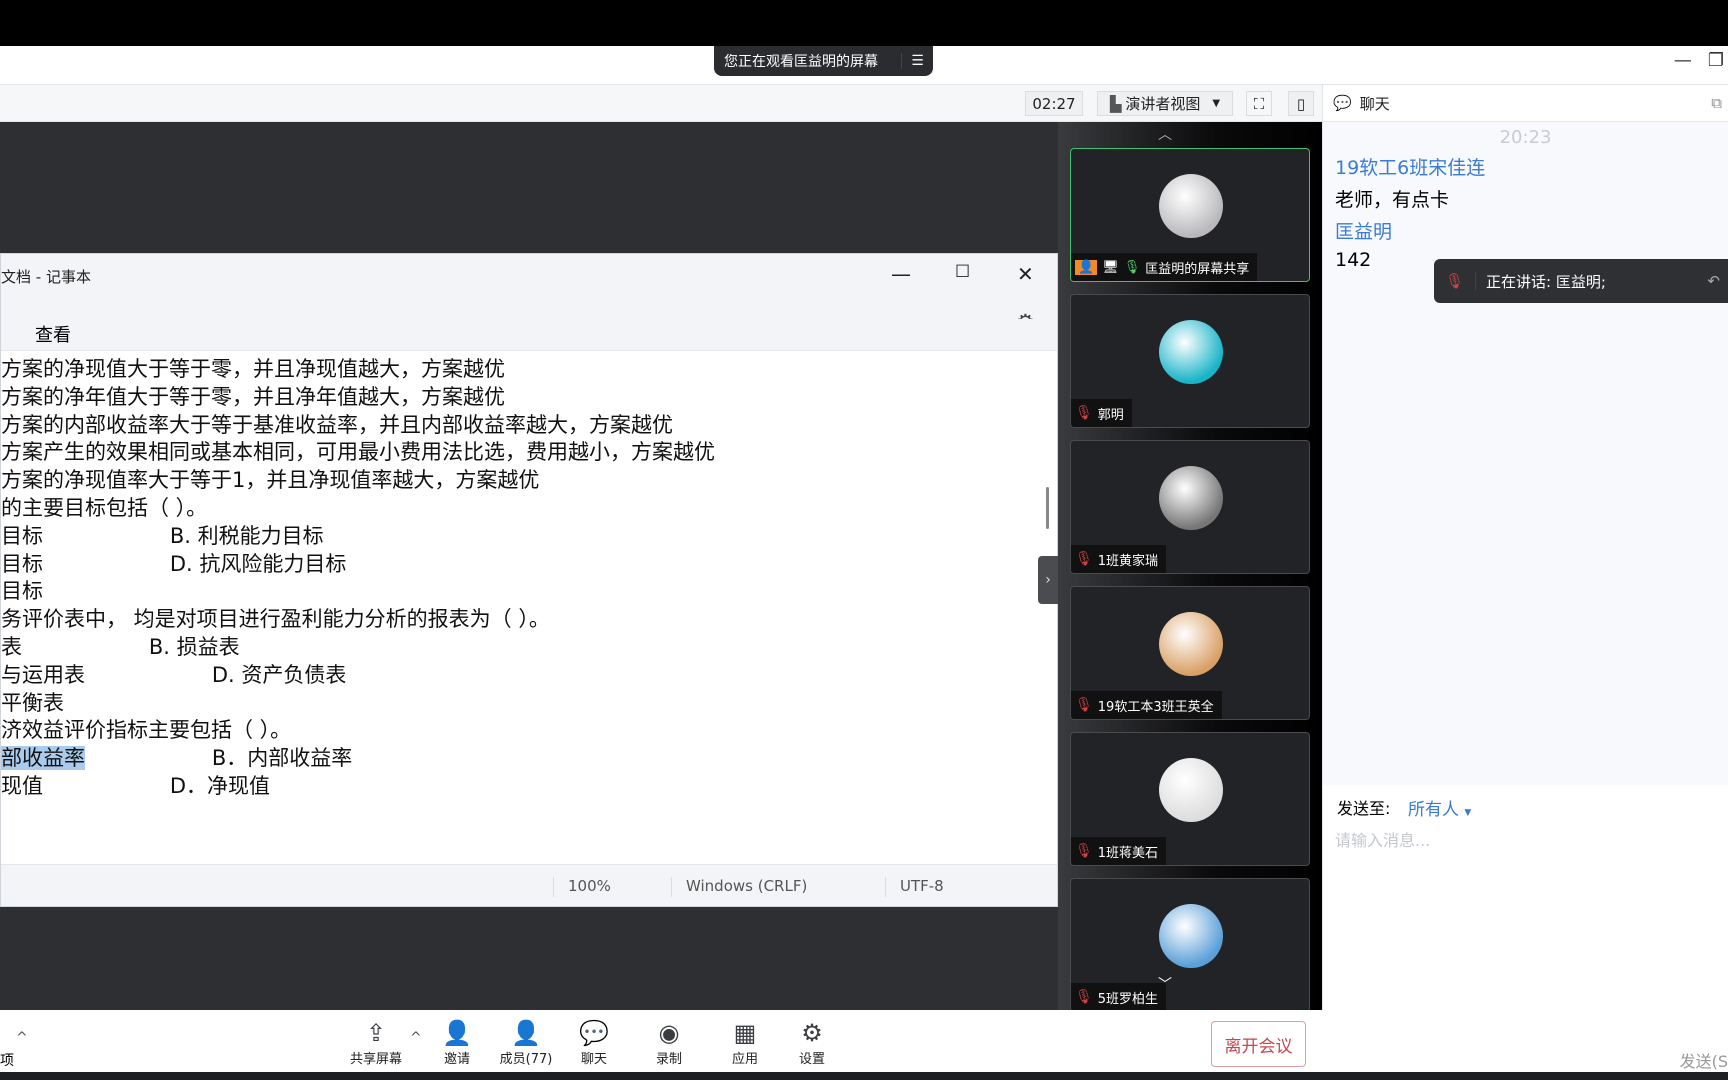 The width and height of the screenshot is (1728, 1080). Describe the element at coordinates (1301, 103) in the screenshot. I see `sidebar-toggle-icon: ▯` at that location.